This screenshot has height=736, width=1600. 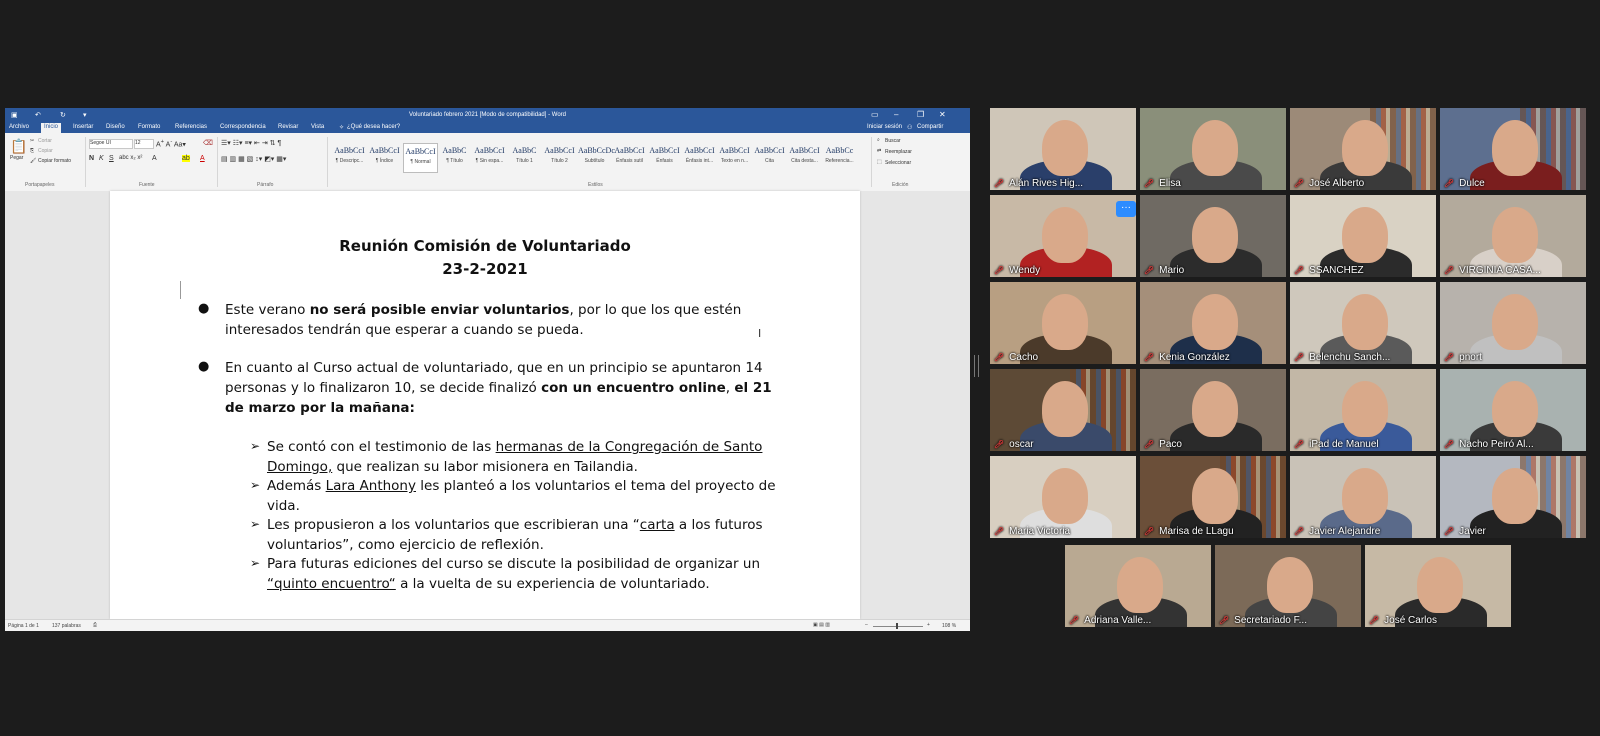 What do you see at coordinates (1126, 209) in the screenshot?
I see `more-options-button: ···` at bounding box center [1126, 209].